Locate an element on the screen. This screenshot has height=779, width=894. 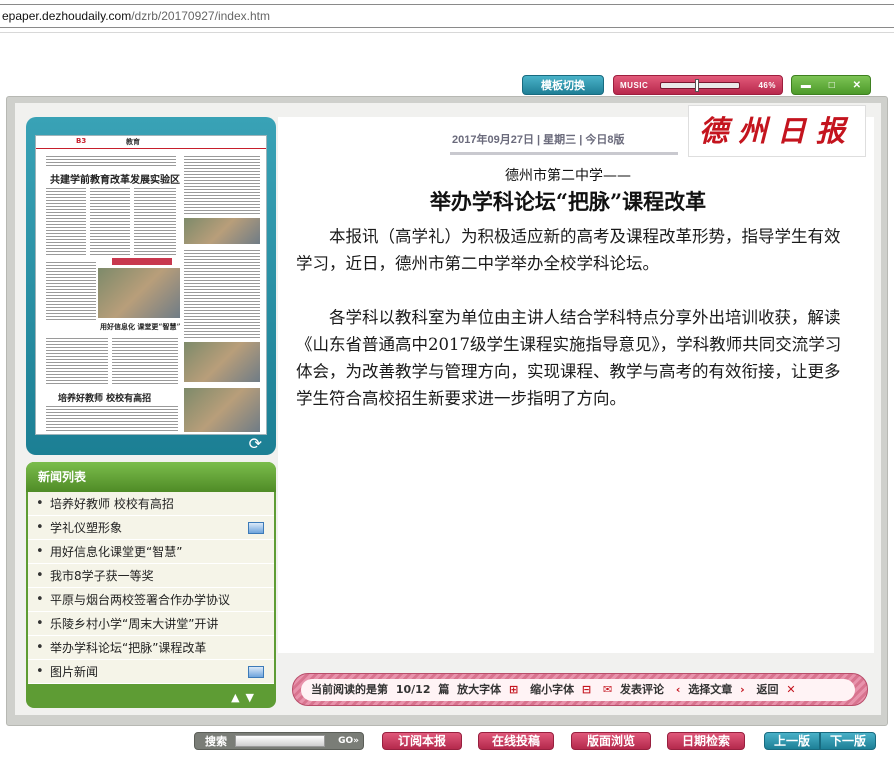
refresh-icon: ⟳ is located at coordinates (255, 443).